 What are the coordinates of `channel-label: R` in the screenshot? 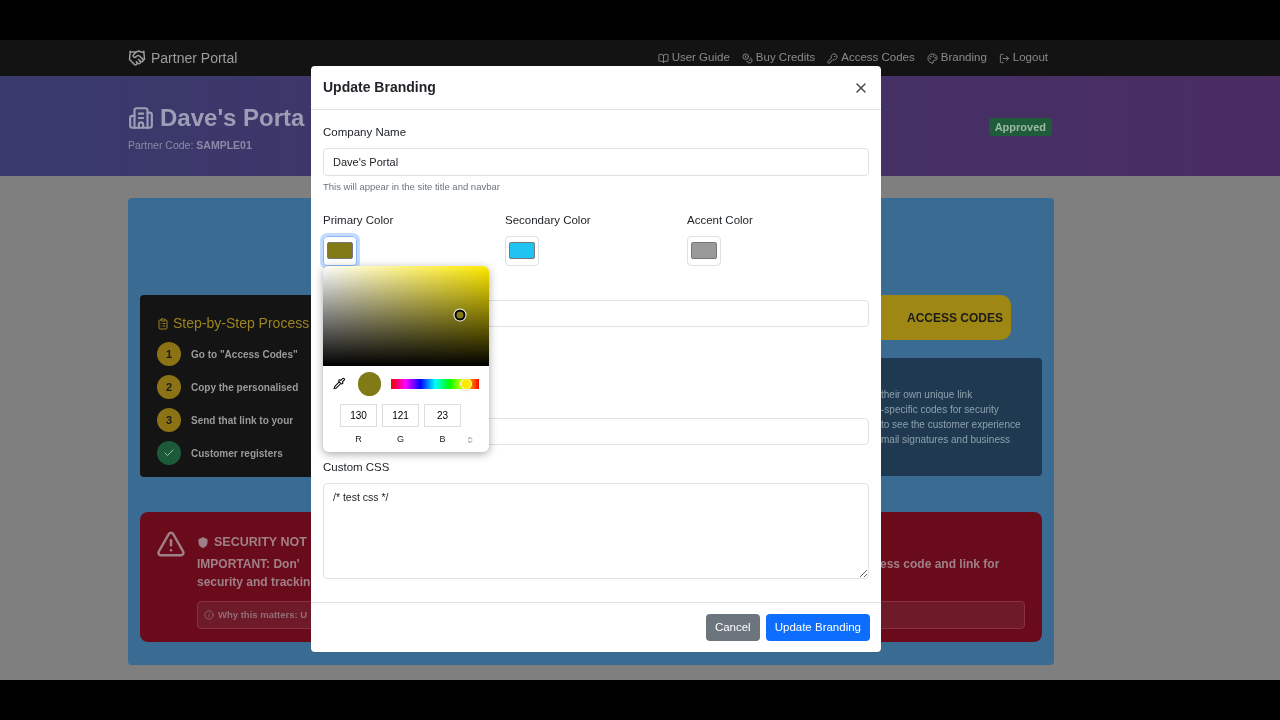 It's located at (358, 439).